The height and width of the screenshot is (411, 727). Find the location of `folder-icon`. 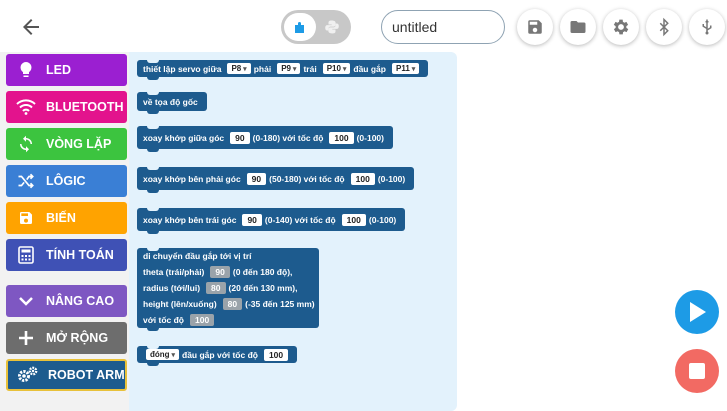

folder-icon is located at coordinates (578, 27).